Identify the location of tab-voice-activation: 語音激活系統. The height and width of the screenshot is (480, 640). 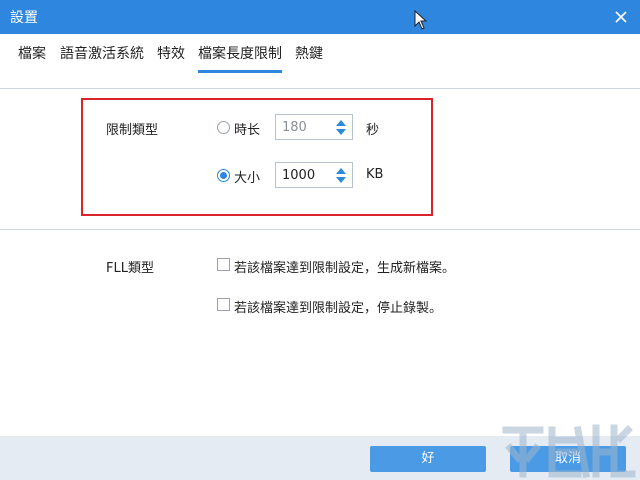
(102, 53).